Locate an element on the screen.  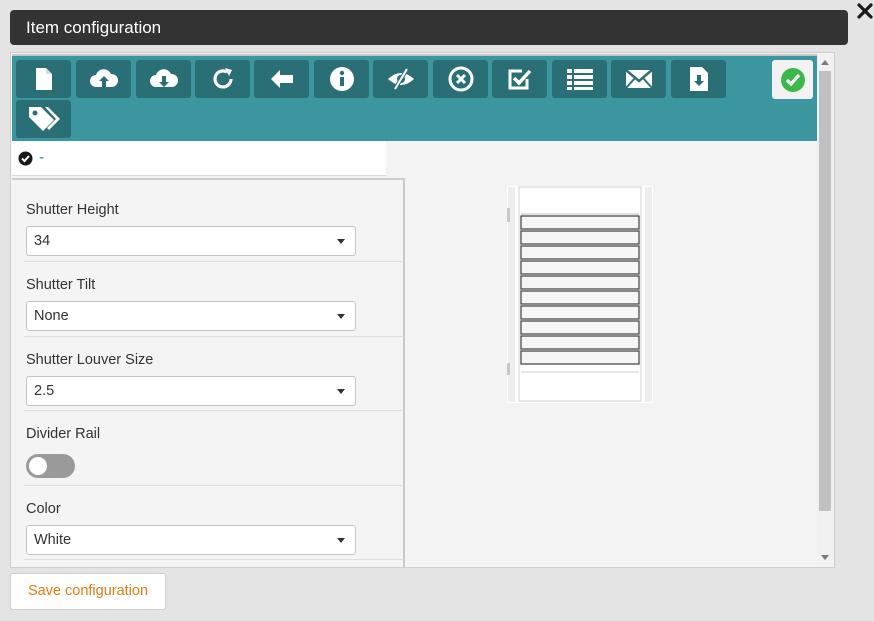
toolbar is located at coordinates (414, 97).